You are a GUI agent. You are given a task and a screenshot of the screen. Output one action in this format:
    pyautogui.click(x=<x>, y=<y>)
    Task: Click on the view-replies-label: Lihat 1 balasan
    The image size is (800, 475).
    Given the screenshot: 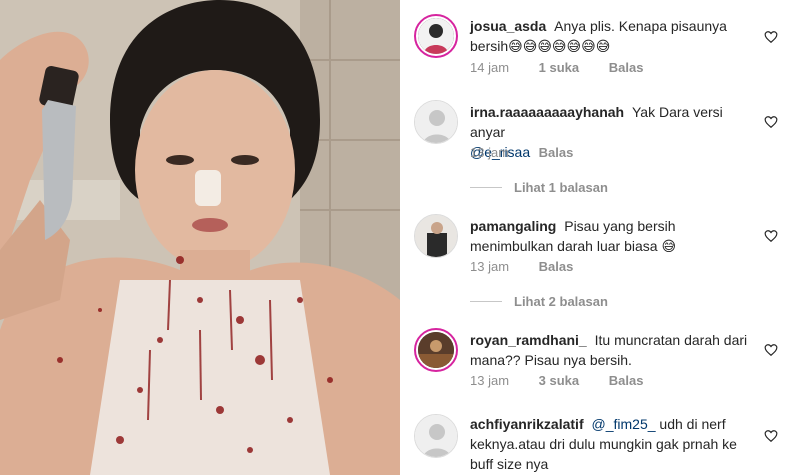 What is the action you would take?
    pyautogui.click(x=561, y=187)
    